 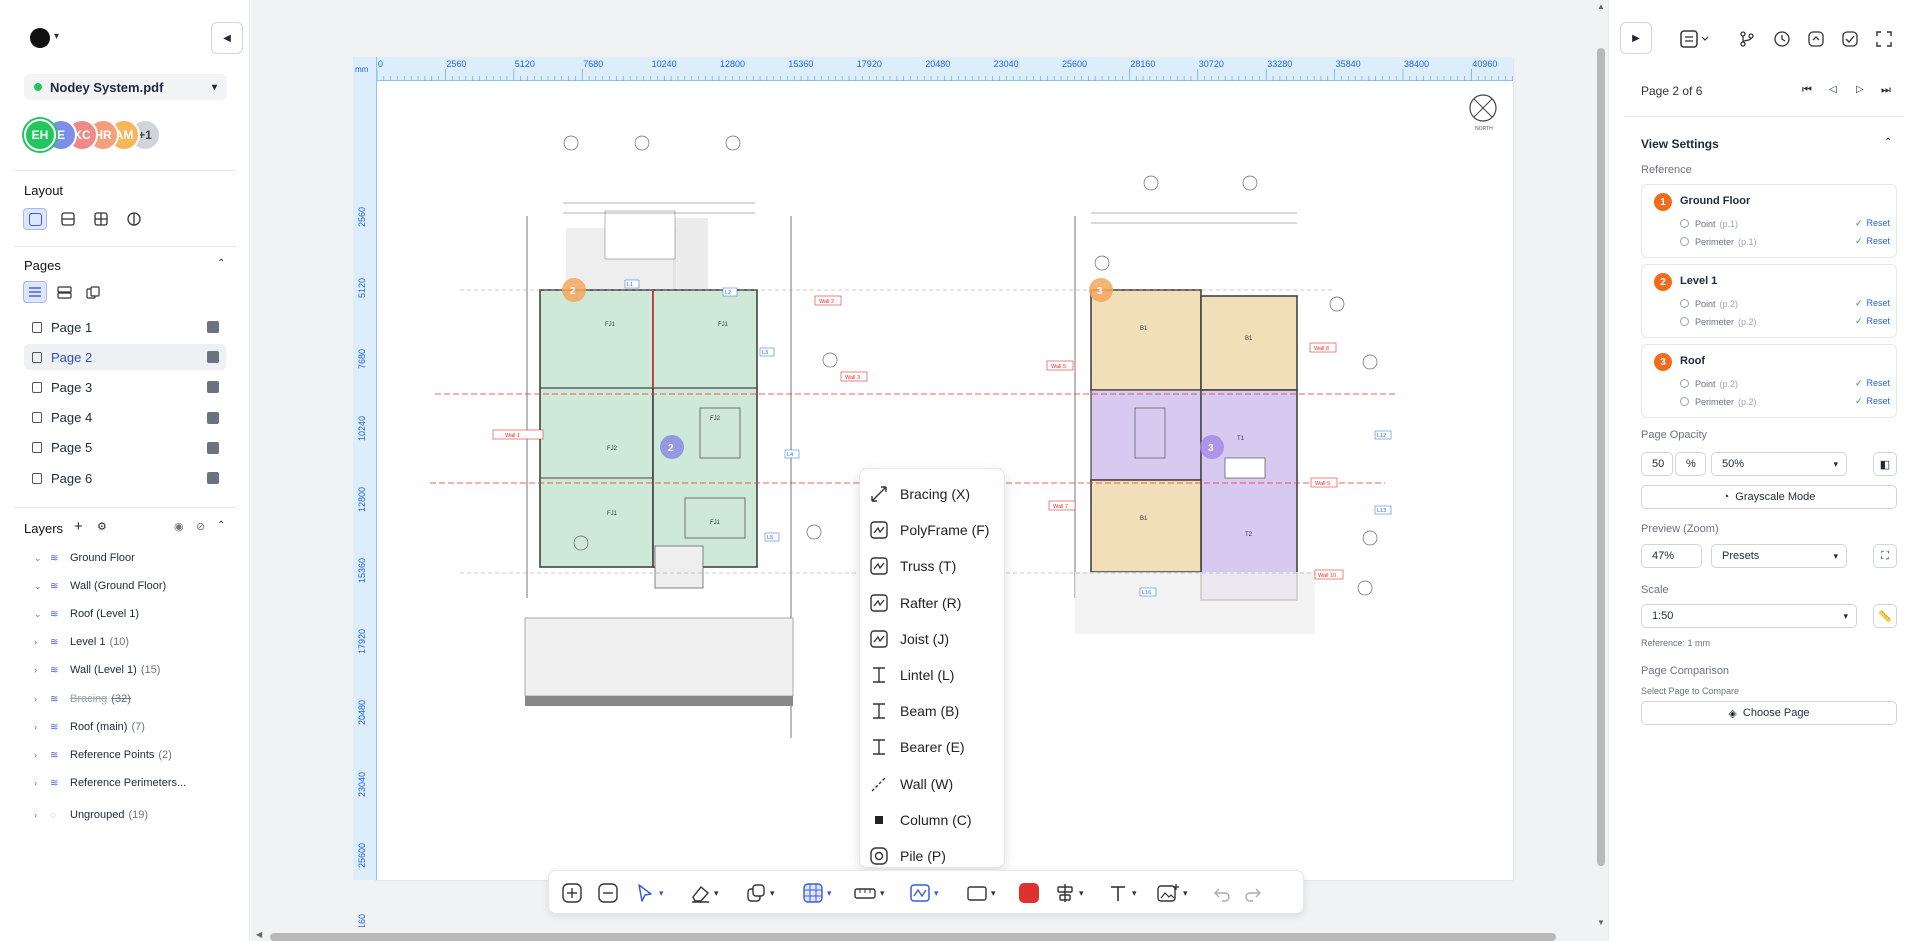 What do you see at coordinates (1671, 556) in the screenshot?
I see `zoom-input: 47%` at bounding box center [1671, 556].